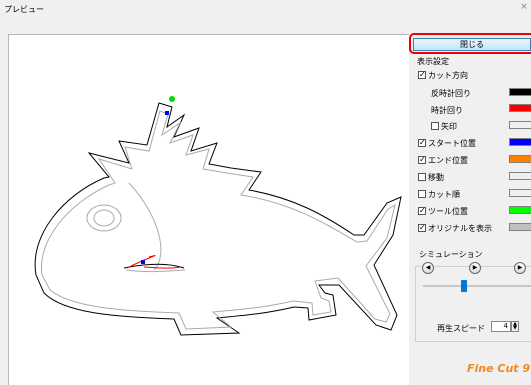  What do you see at coordinates (451, 254) in the screenshot?
I see `simulation-heading: シミュレーション` at bounding box center [451, 254].